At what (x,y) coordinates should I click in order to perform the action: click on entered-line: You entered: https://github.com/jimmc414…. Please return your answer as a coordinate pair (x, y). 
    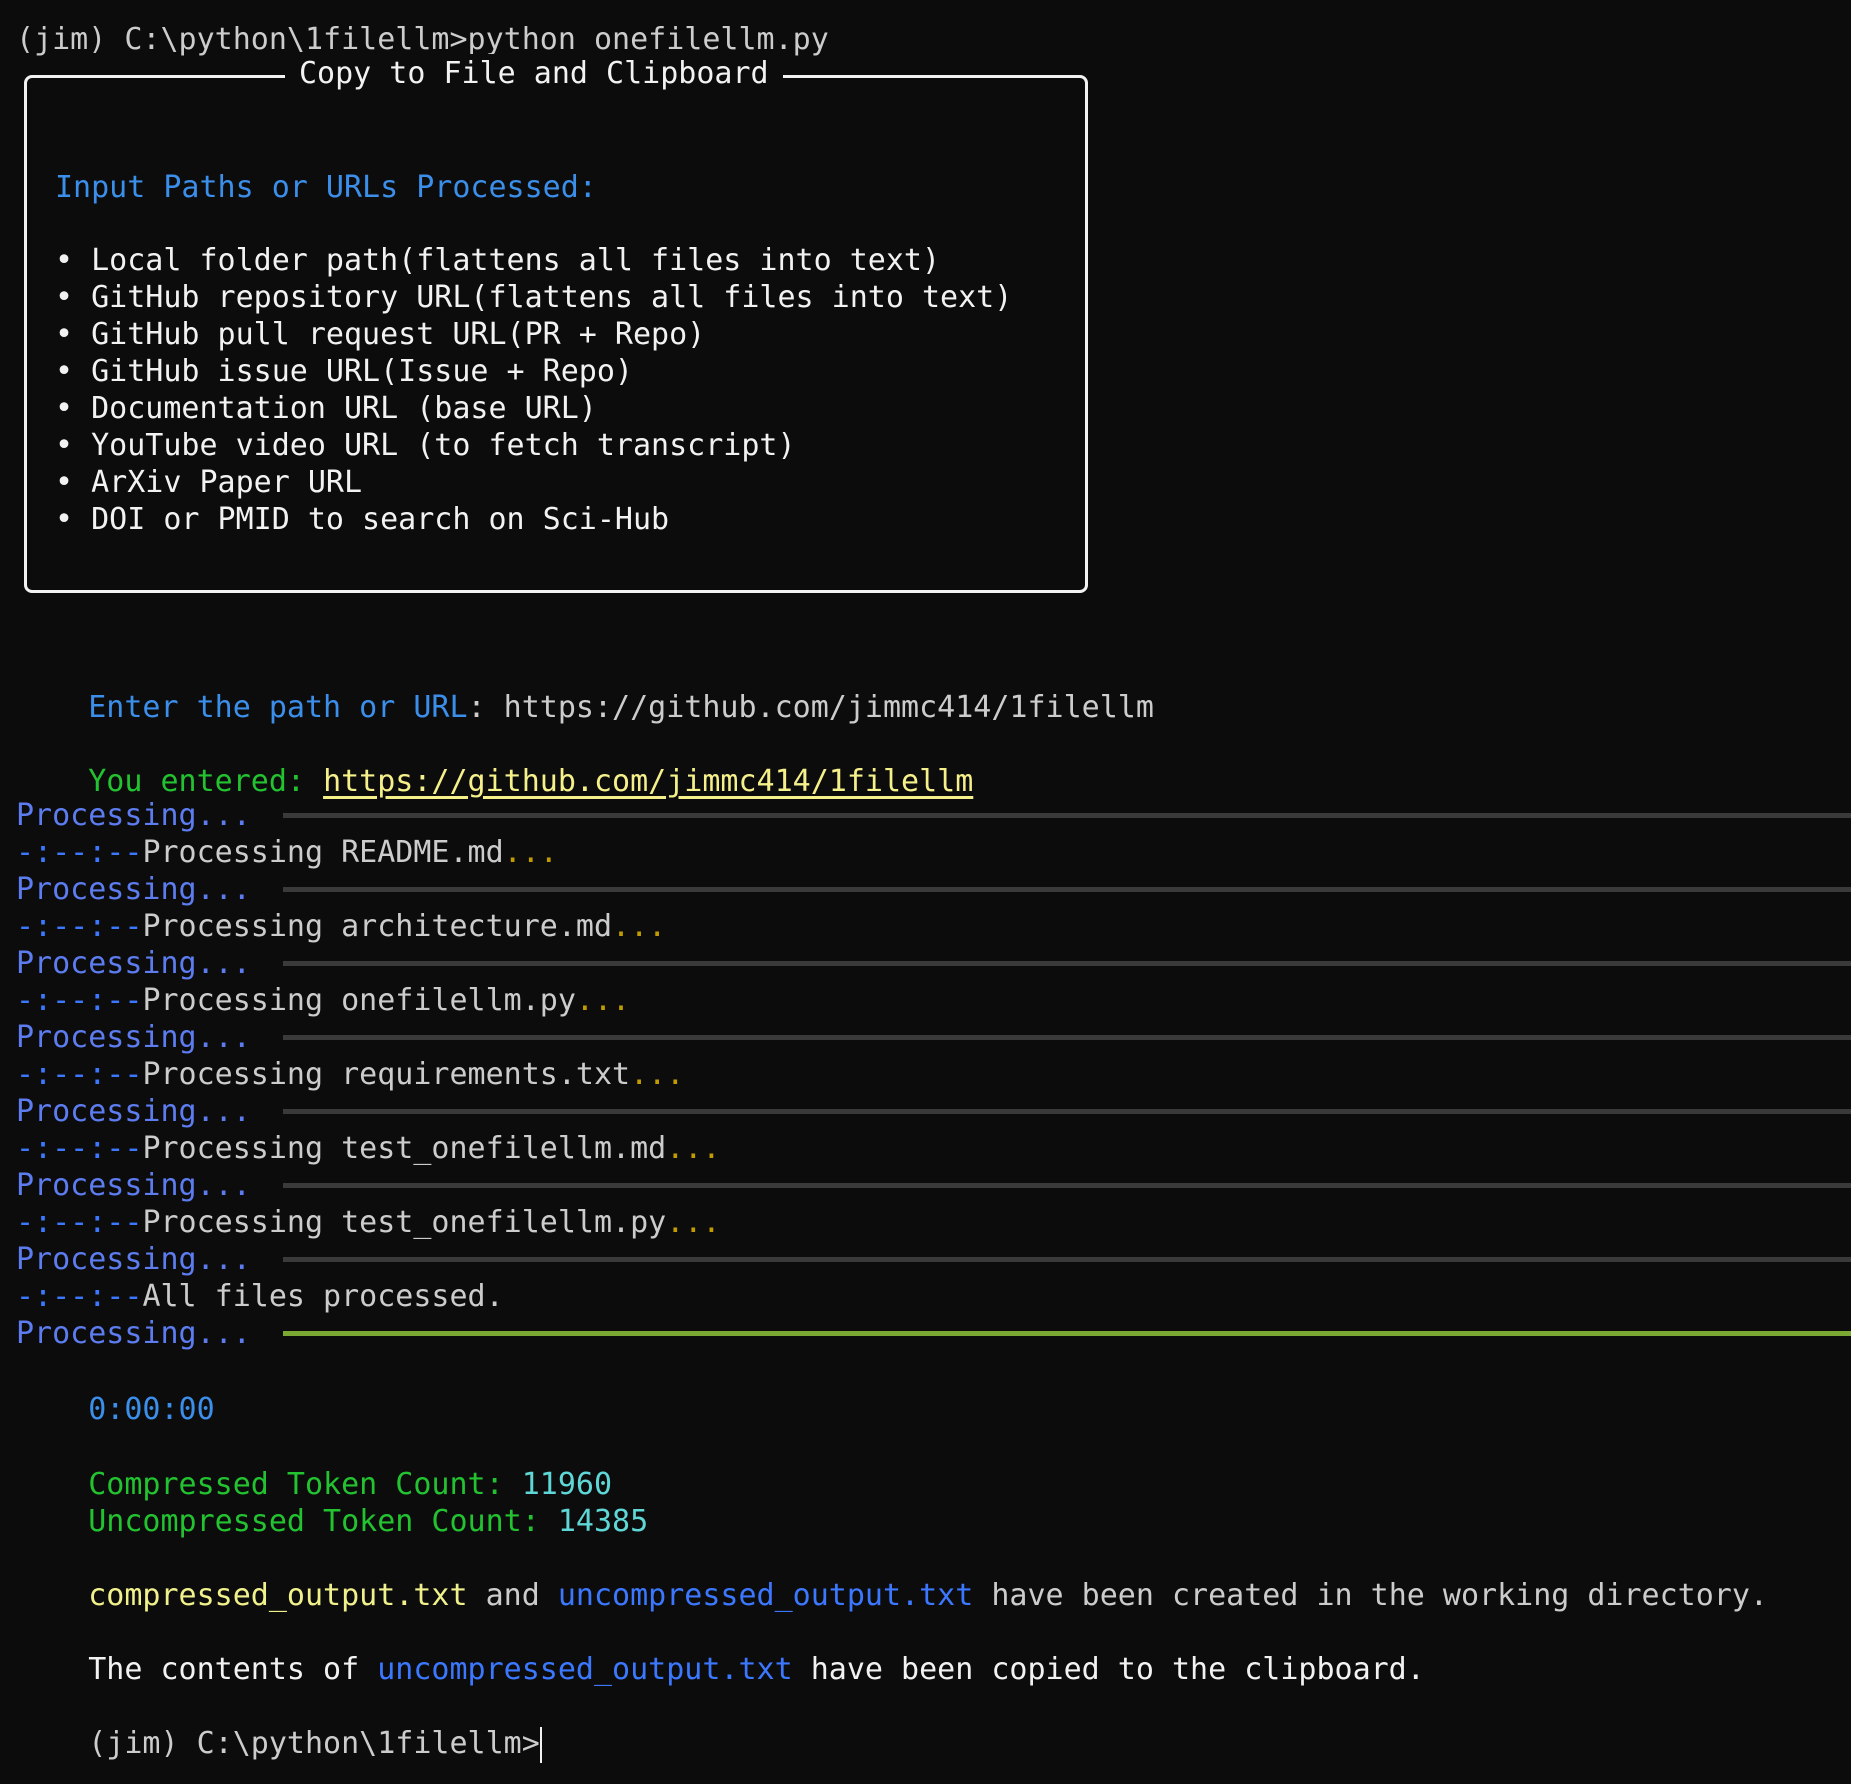
    Looking at the image, I should click on (494, 760).